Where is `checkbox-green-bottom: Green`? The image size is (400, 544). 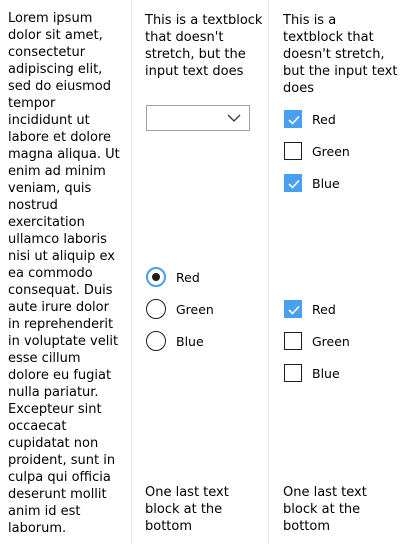
checkbox-green-bottom: Green is located at coordinates (317, 341).